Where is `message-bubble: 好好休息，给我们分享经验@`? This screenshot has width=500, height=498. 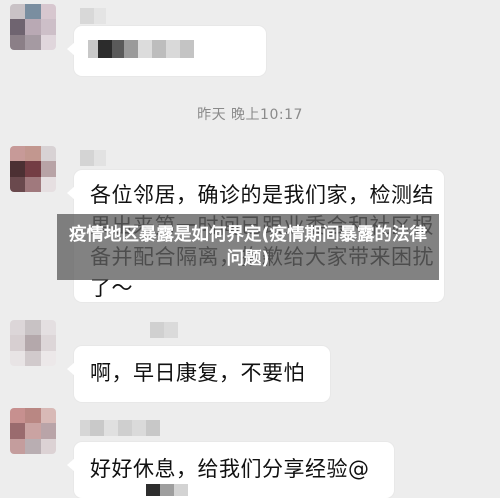 message-bubble: 好好休息，给我们分享经验@ is located at coordinates (230, 470).